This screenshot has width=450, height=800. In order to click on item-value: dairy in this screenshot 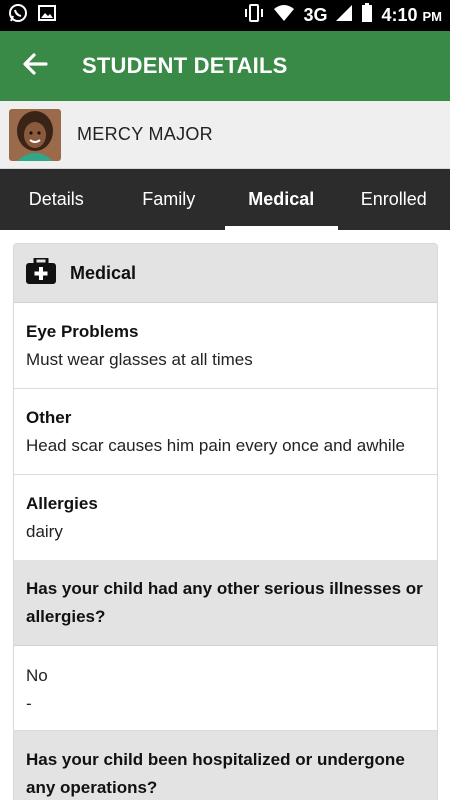, I will do `click(44, 531)`.